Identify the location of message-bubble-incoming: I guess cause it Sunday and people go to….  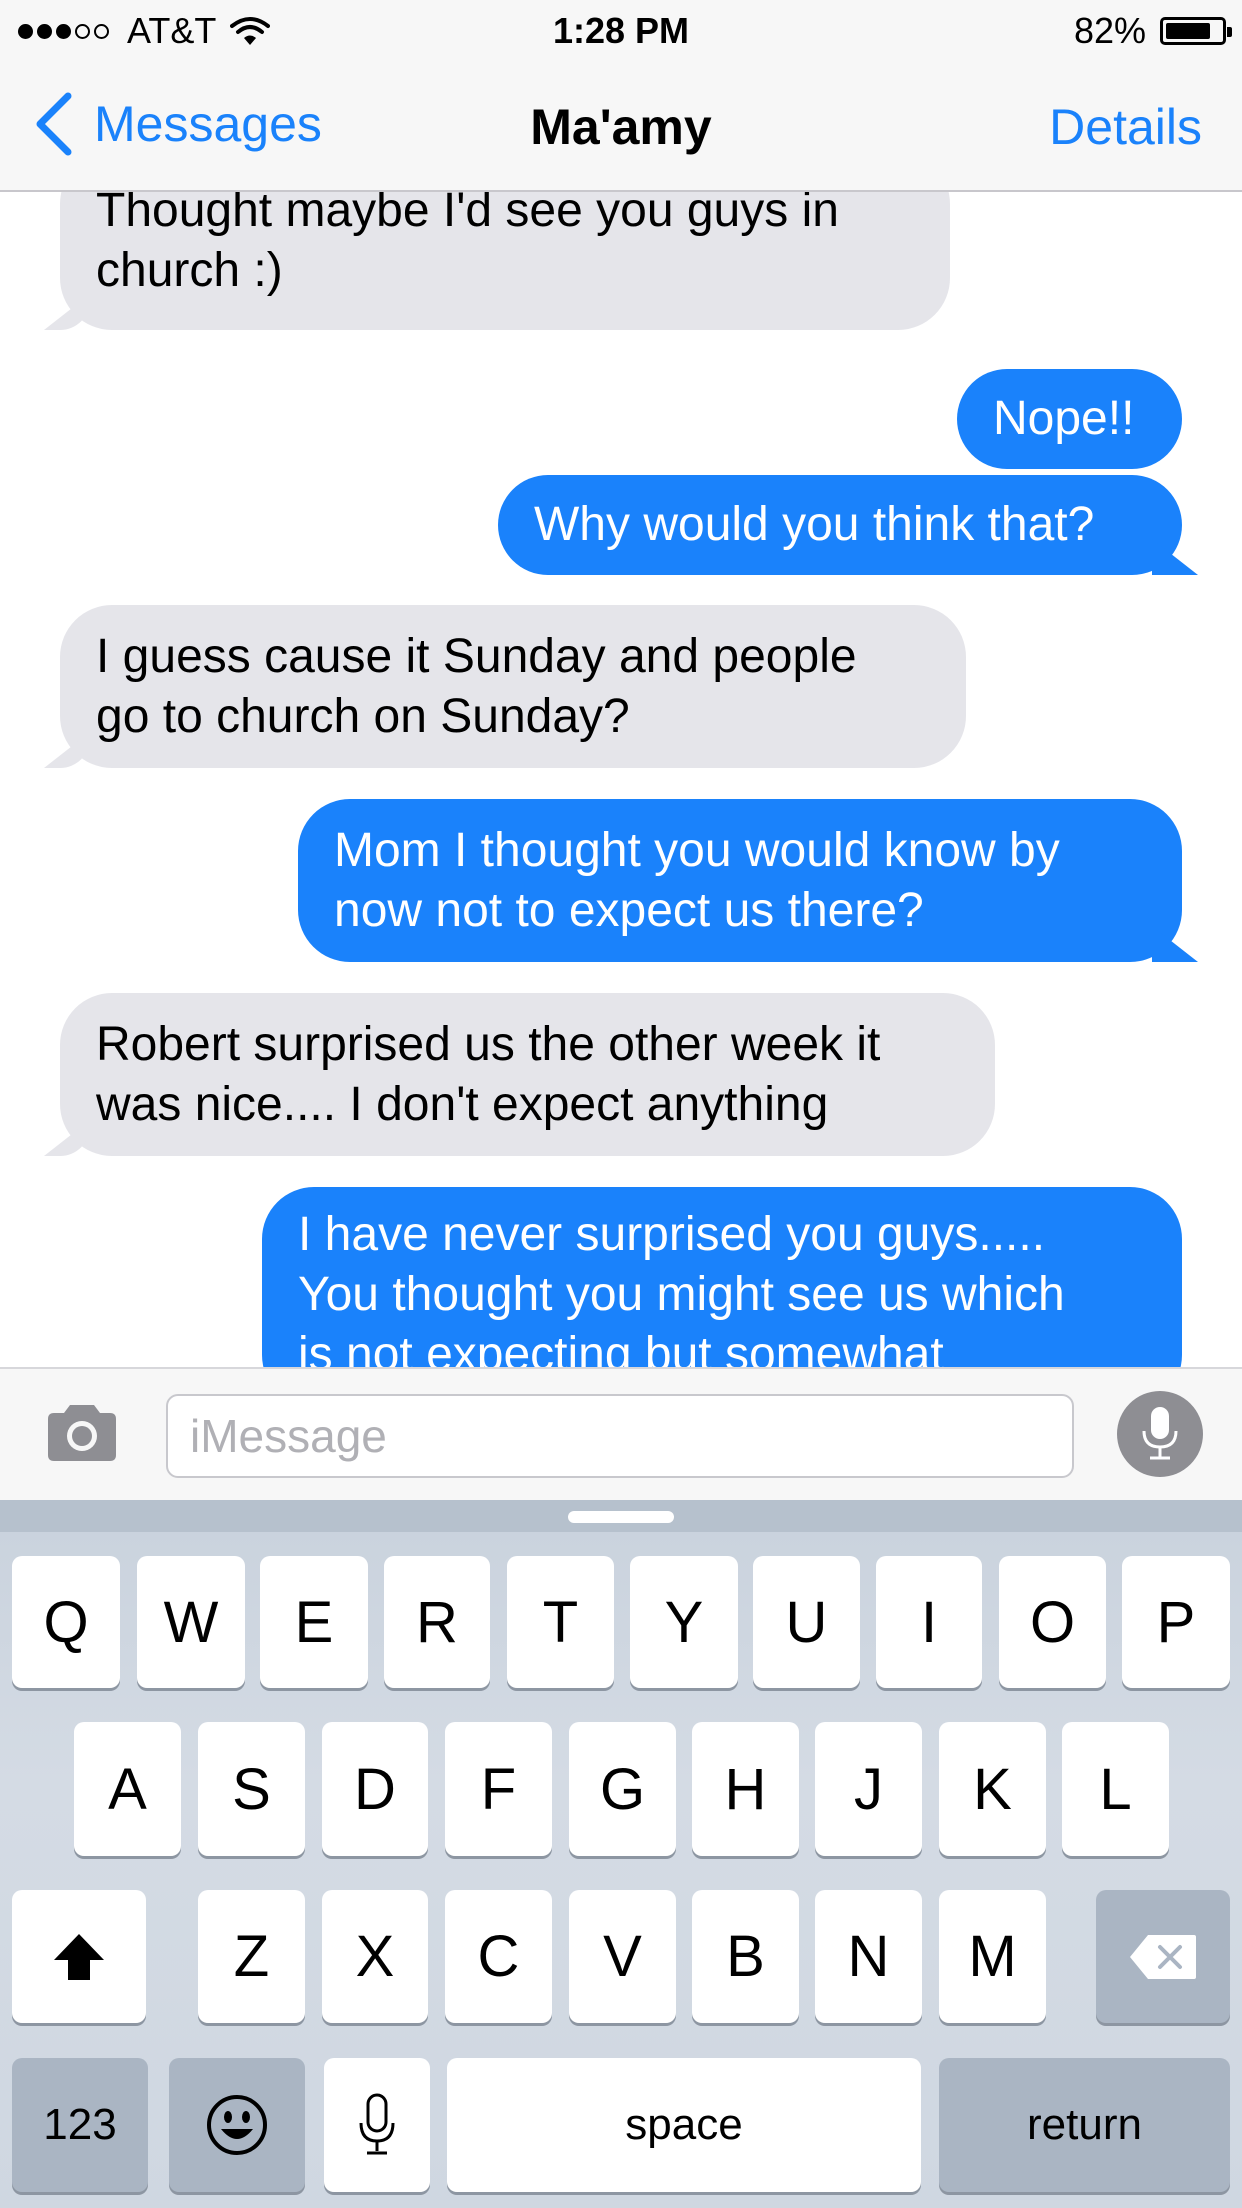
(513, 686).